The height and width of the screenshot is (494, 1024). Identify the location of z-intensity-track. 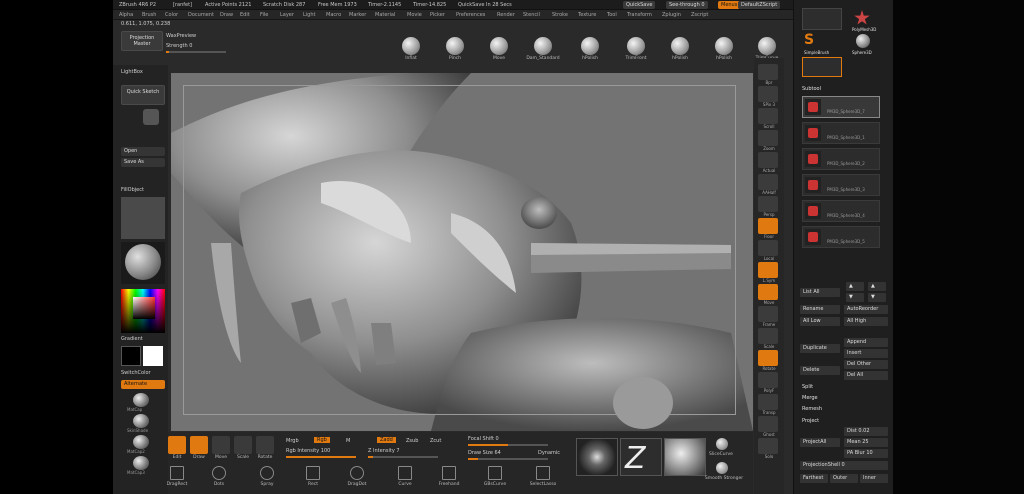
(403, 457).